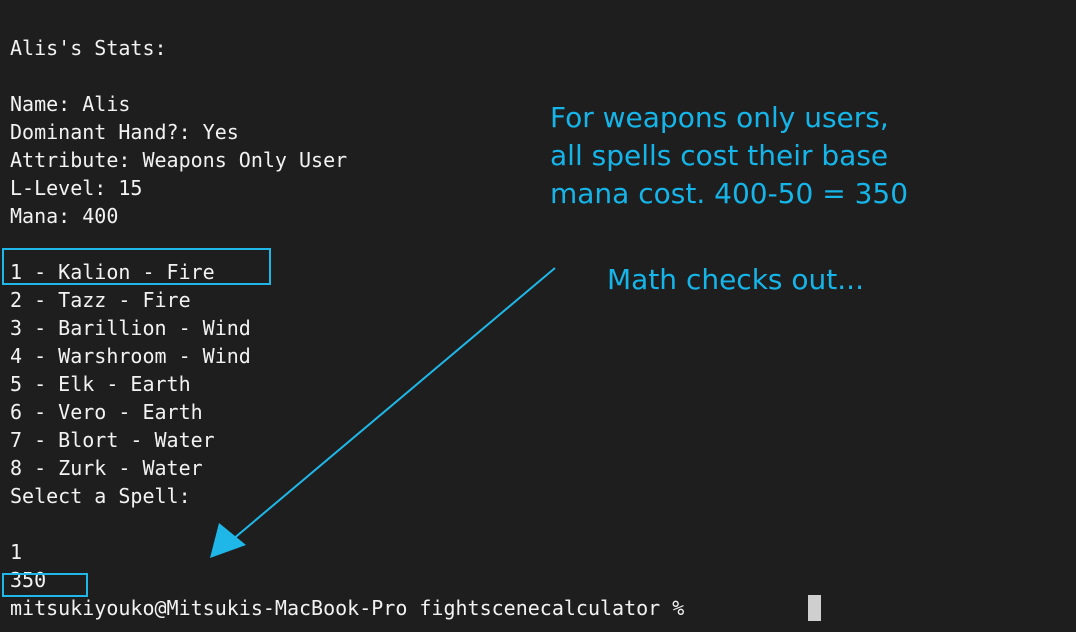  Describe the element at coordinates (383, 412) in the screenshot. I see `annotation-arrow-icon` at that location.